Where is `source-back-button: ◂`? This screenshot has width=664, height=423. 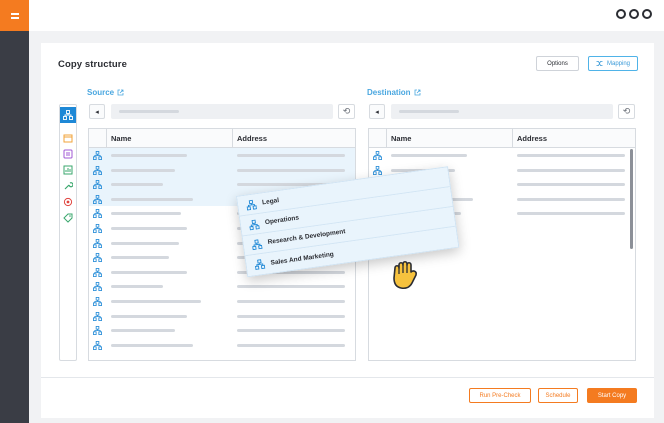
source-back-button: ◂ is located at coordinates (97, 111).